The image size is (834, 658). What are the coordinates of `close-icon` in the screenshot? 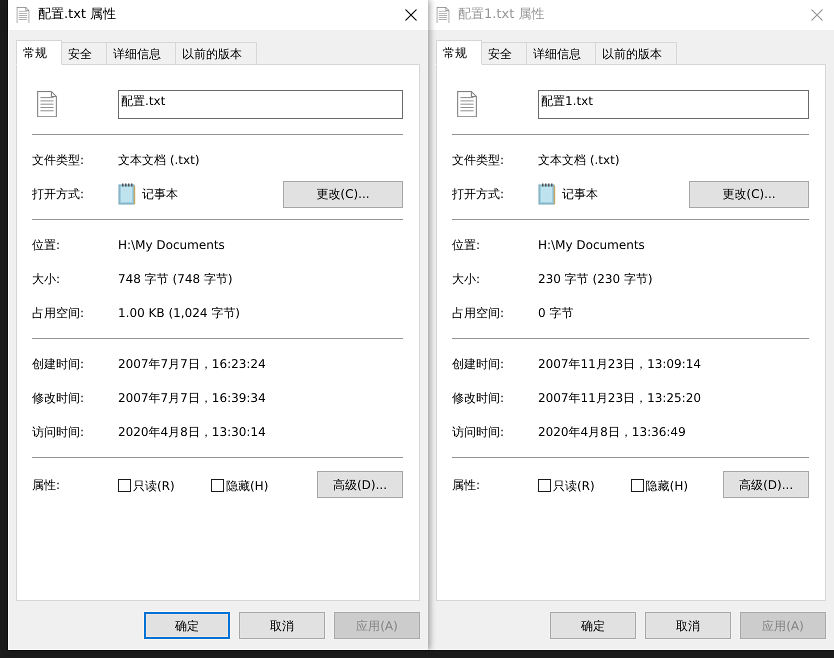 It's located at (411, 15).